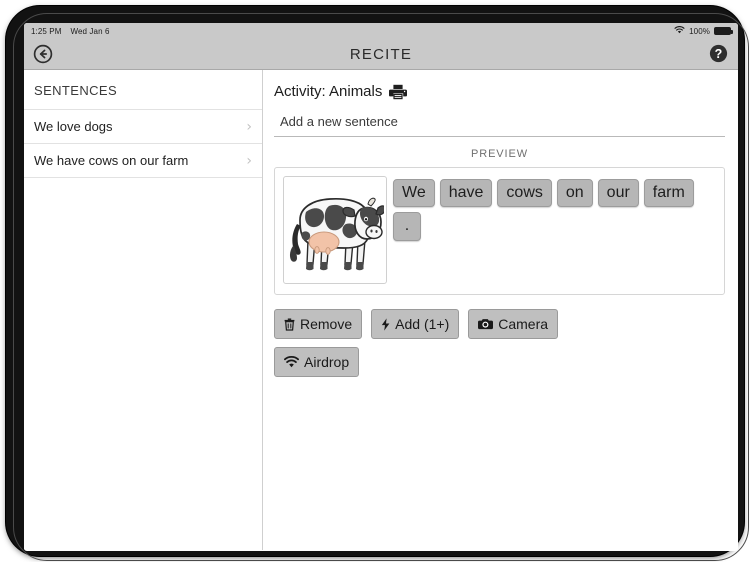 The image size is (750, 562). What do you see at coordinates (43, 54) in the screenshot?
I see `back-circle-arrow-icon` at bounding box center [43, 54].